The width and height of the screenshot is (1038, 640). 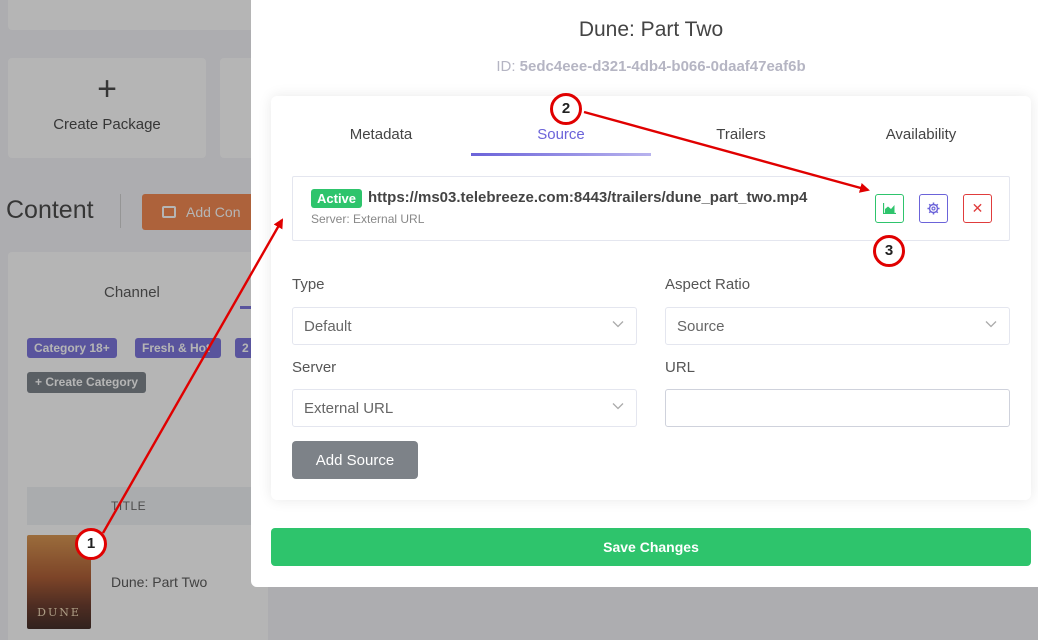 What do you see at coordinates (464, 408) in the screenshot?
I see `server-select: External URL` at bounding box center [464, 408].